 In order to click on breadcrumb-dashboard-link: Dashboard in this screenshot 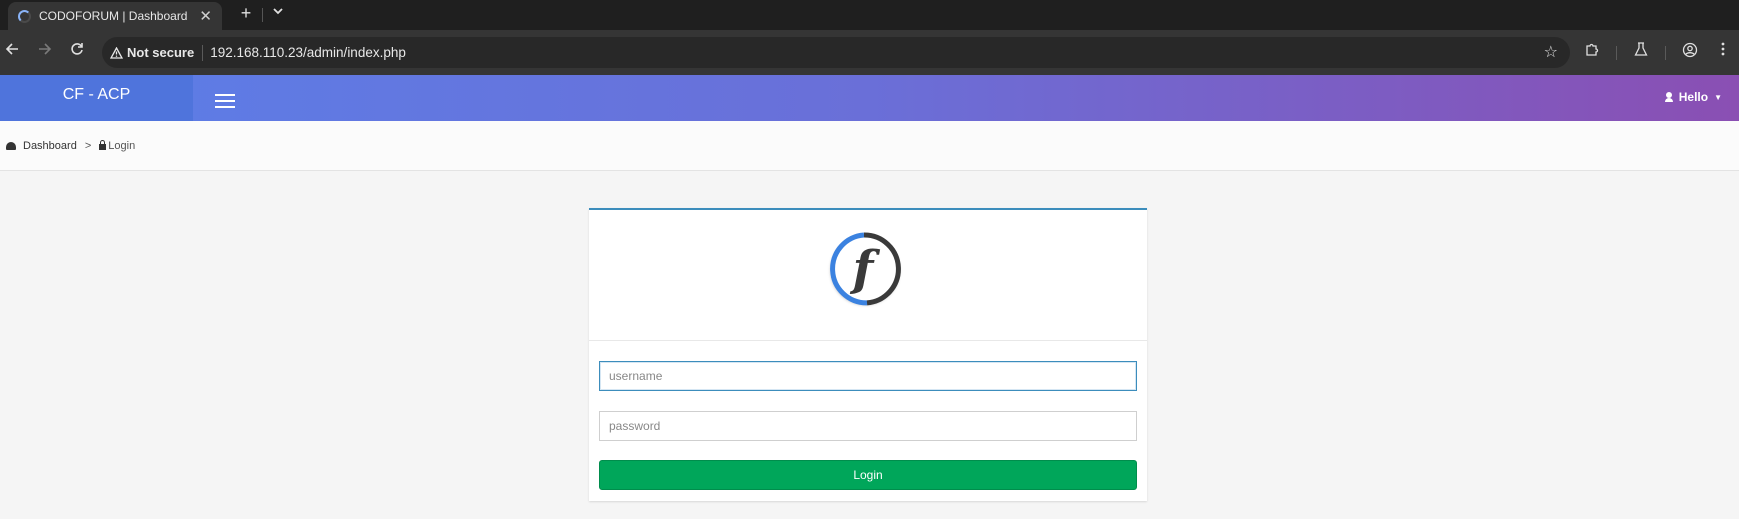, I will do `click(50, 146)`.